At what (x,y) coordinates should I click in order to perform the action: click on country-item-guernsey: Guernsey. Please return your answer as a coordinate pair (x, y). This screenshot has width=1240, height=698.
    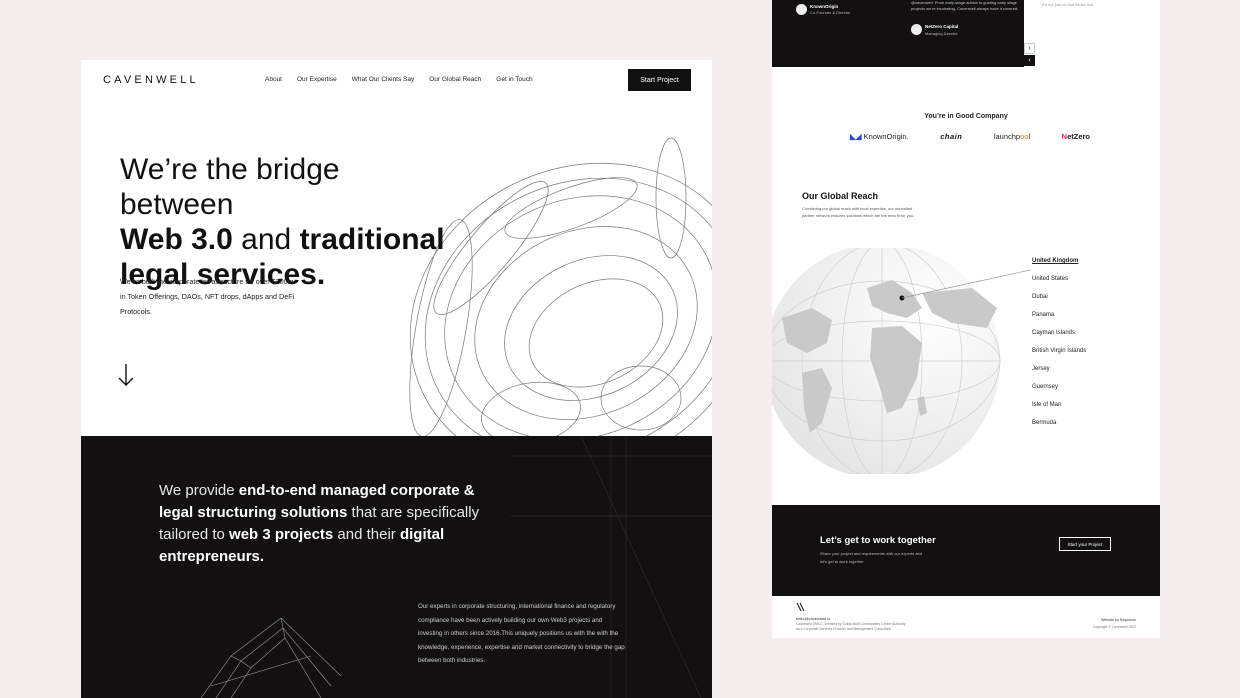
    Looking at the image, I should click on (1059, 393).